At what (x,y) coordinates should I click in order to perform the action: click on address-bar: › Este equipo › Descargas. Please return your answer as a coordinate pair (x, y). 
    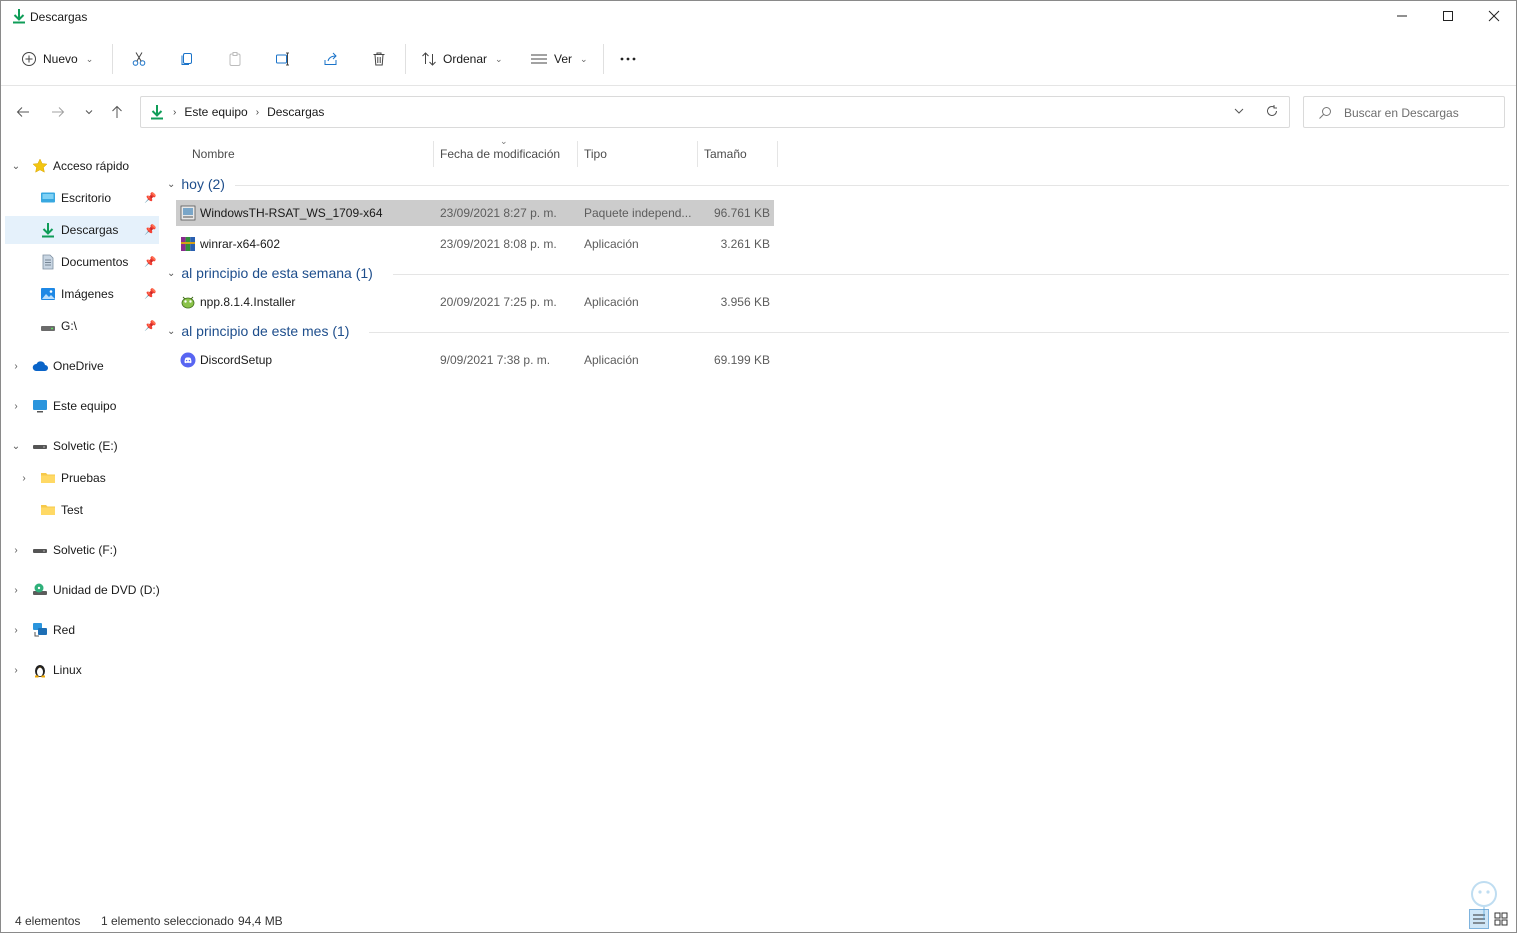
    Looking at the image, I should click on (715, 112).